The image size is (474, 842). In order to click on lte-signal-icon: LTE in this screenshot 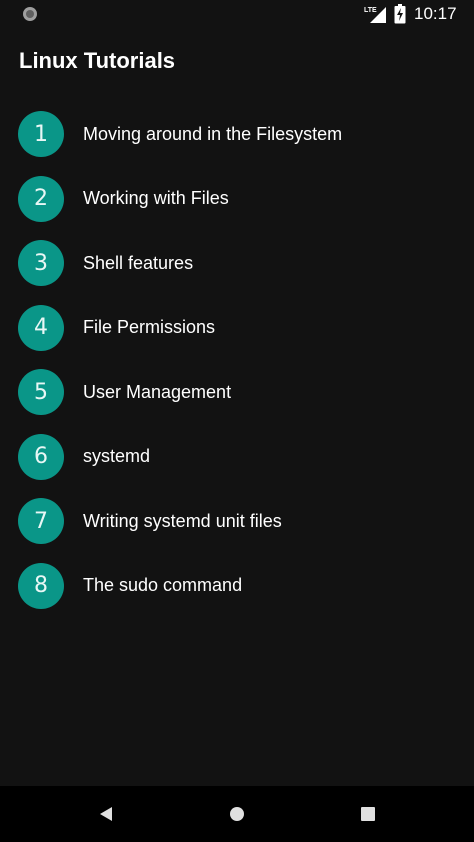, I will do `click(375, 15)`.